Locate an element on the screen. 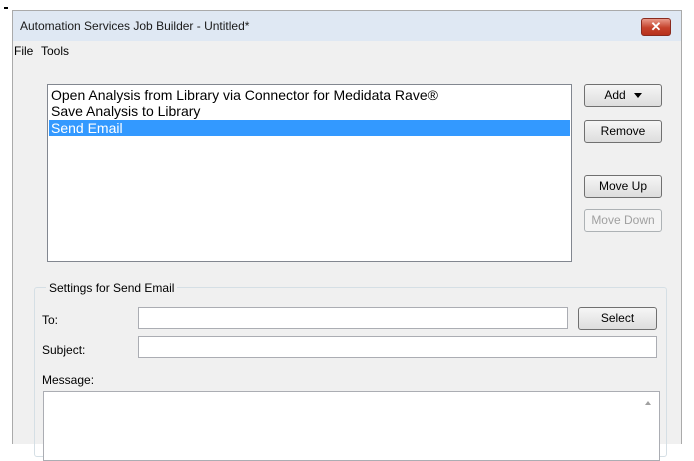  move-down-button: Move Down is located at coordinates (623, 220).